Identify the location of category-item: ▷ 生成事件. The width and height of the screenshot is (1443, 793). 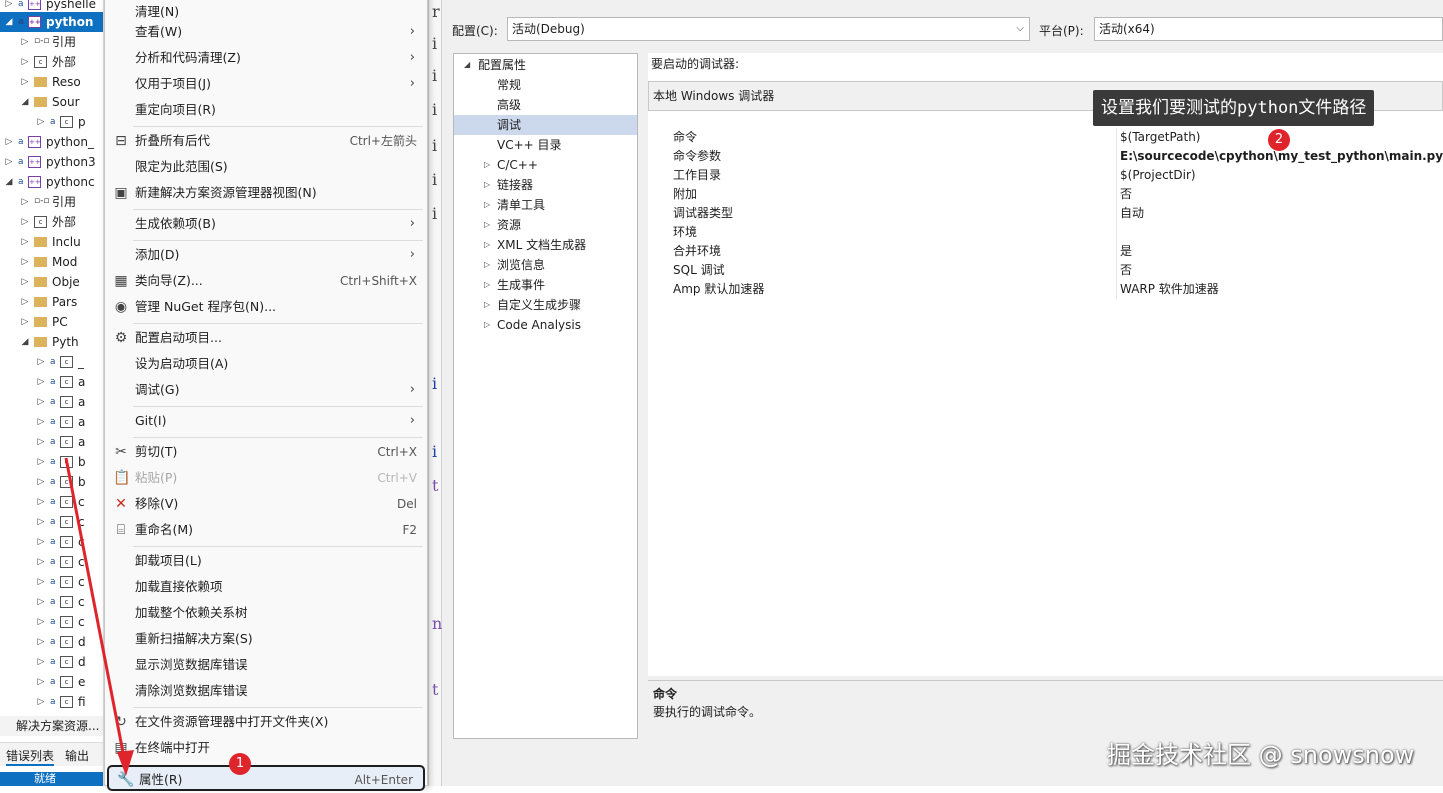
(545, 285).